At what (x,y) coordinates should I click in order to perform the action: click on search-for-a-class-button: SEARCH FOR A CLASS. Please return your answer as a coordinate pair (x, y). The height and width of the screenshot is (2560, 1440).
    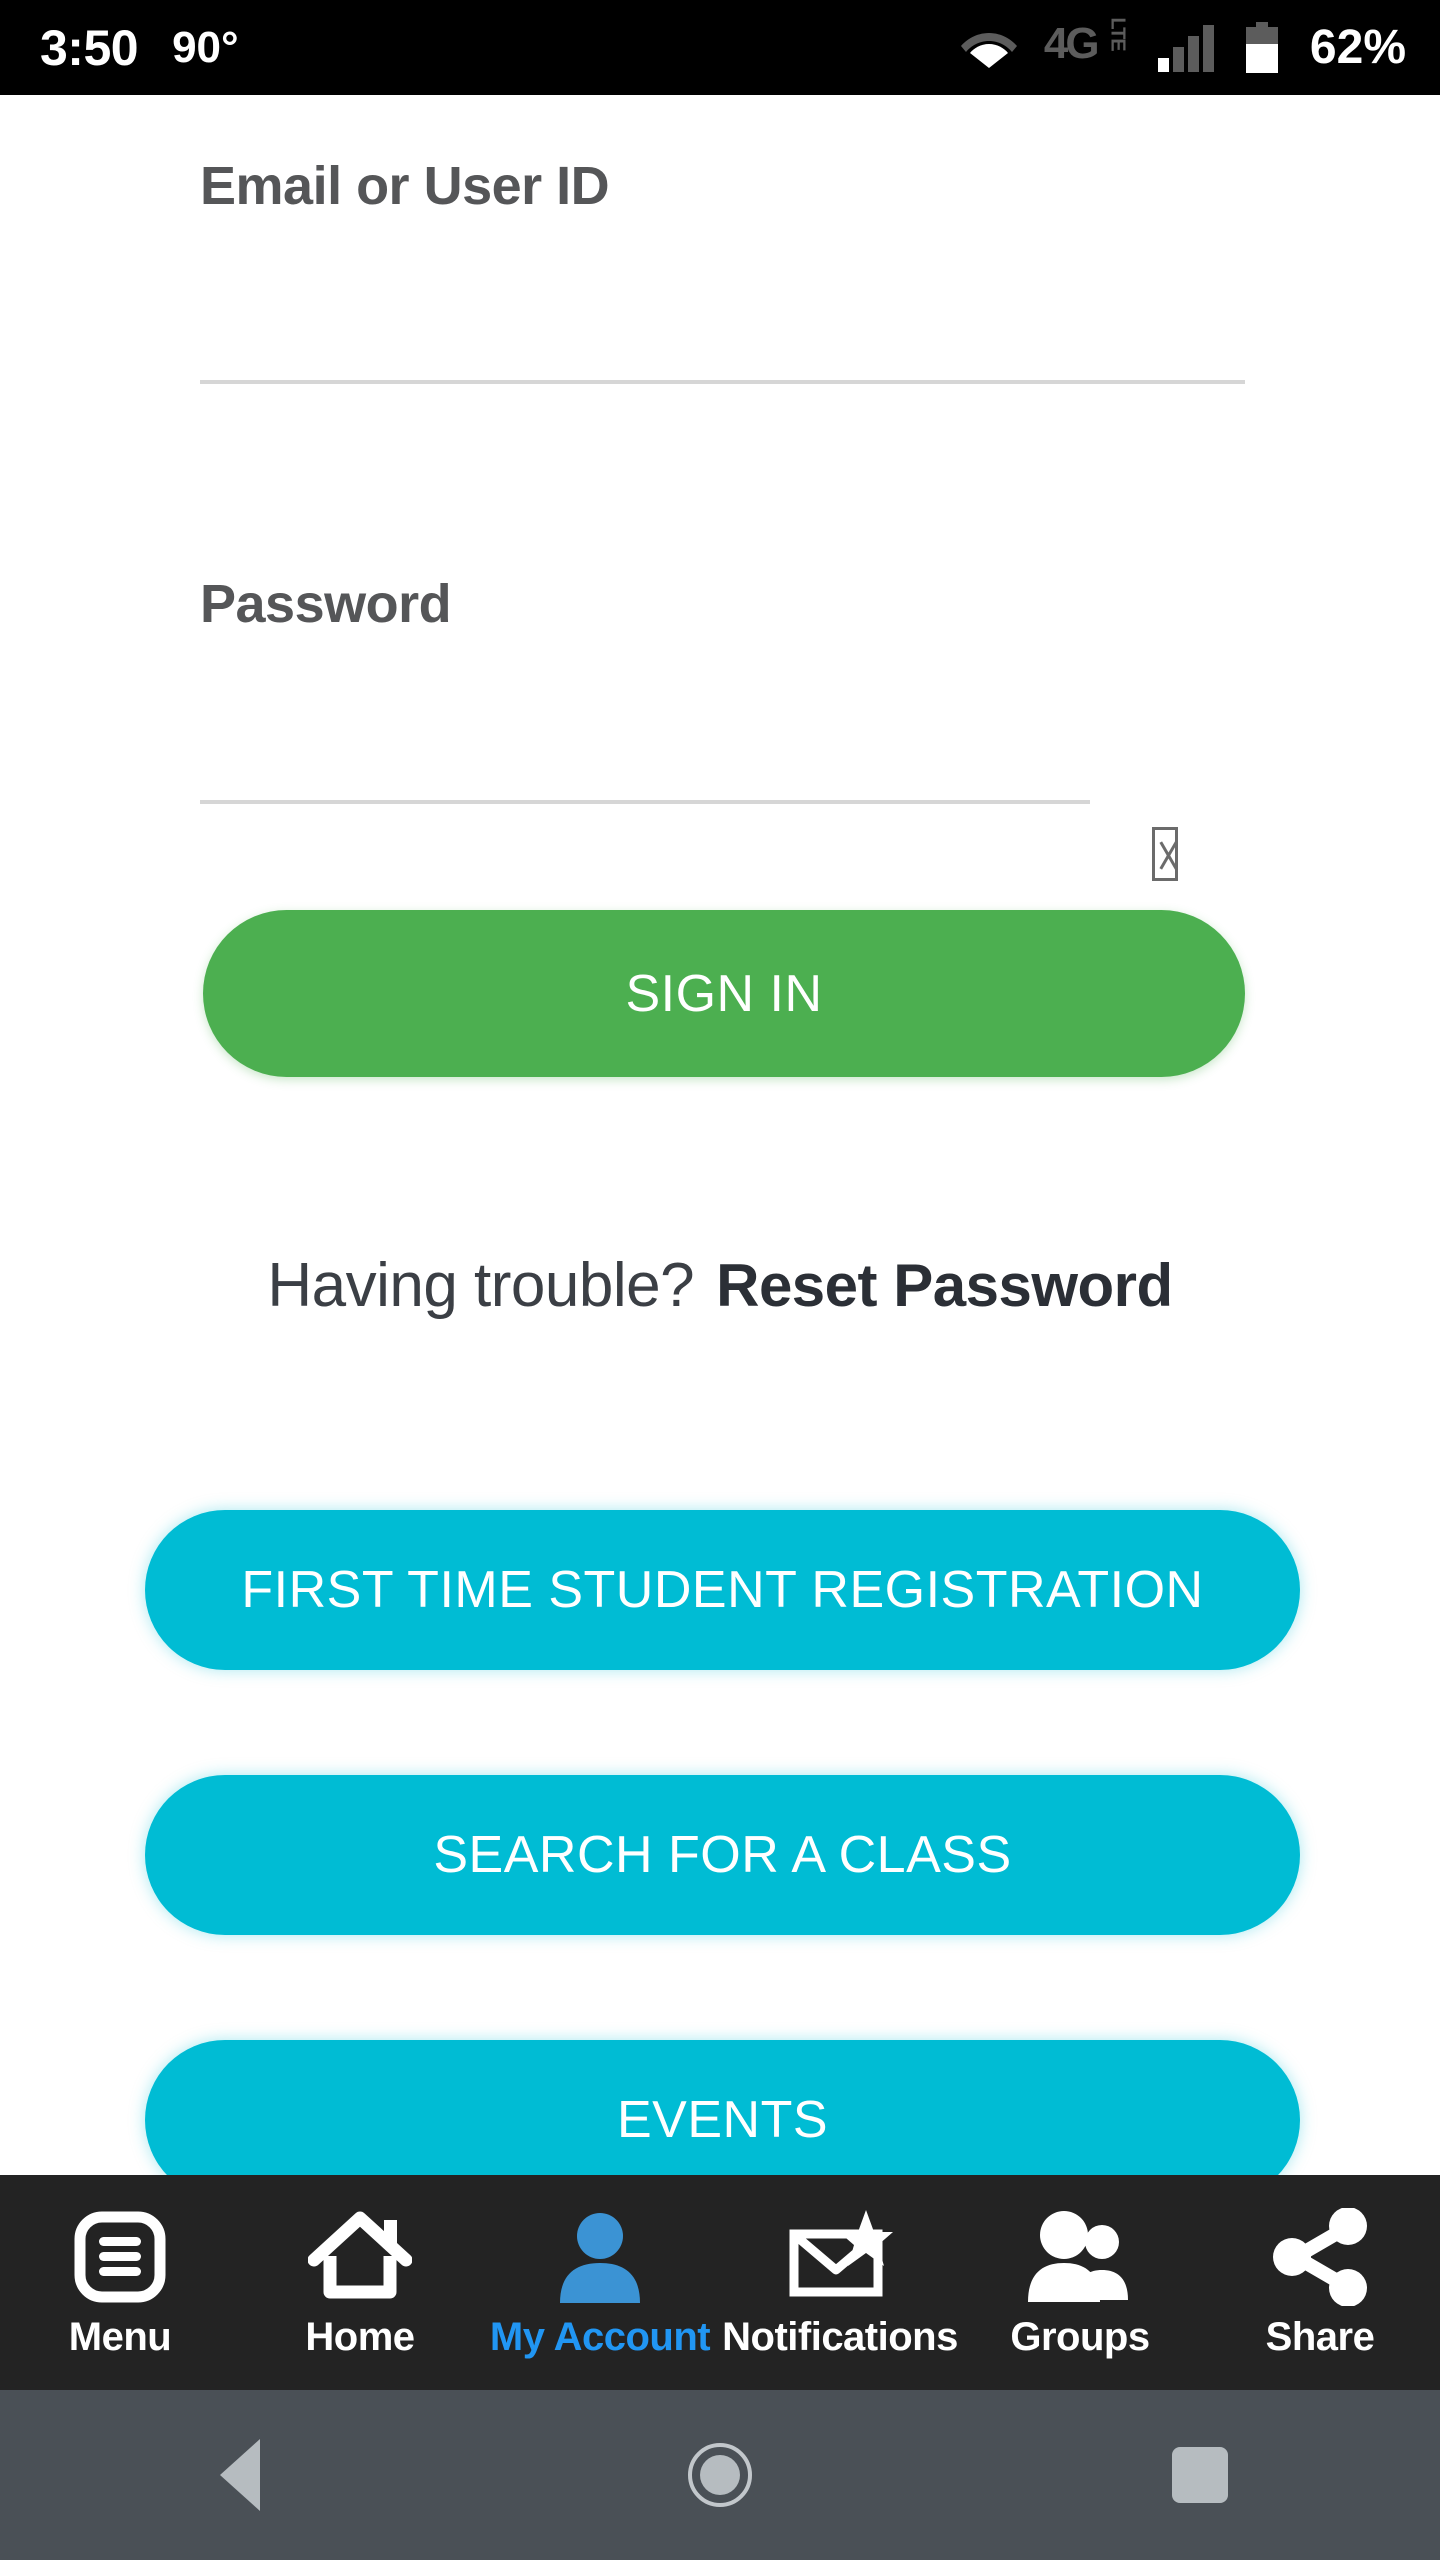
    Looking at the image, I should click on (722, 1855).